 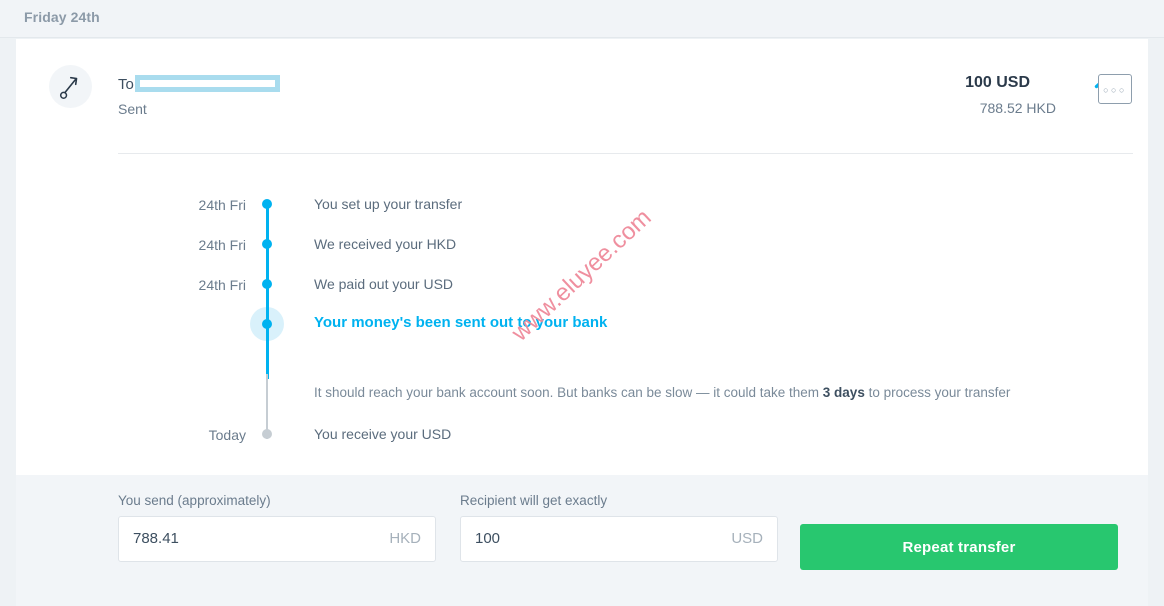 I want to click on timeline-step-label: Your money's been sent out to your bank, so click(x=461, y=322).